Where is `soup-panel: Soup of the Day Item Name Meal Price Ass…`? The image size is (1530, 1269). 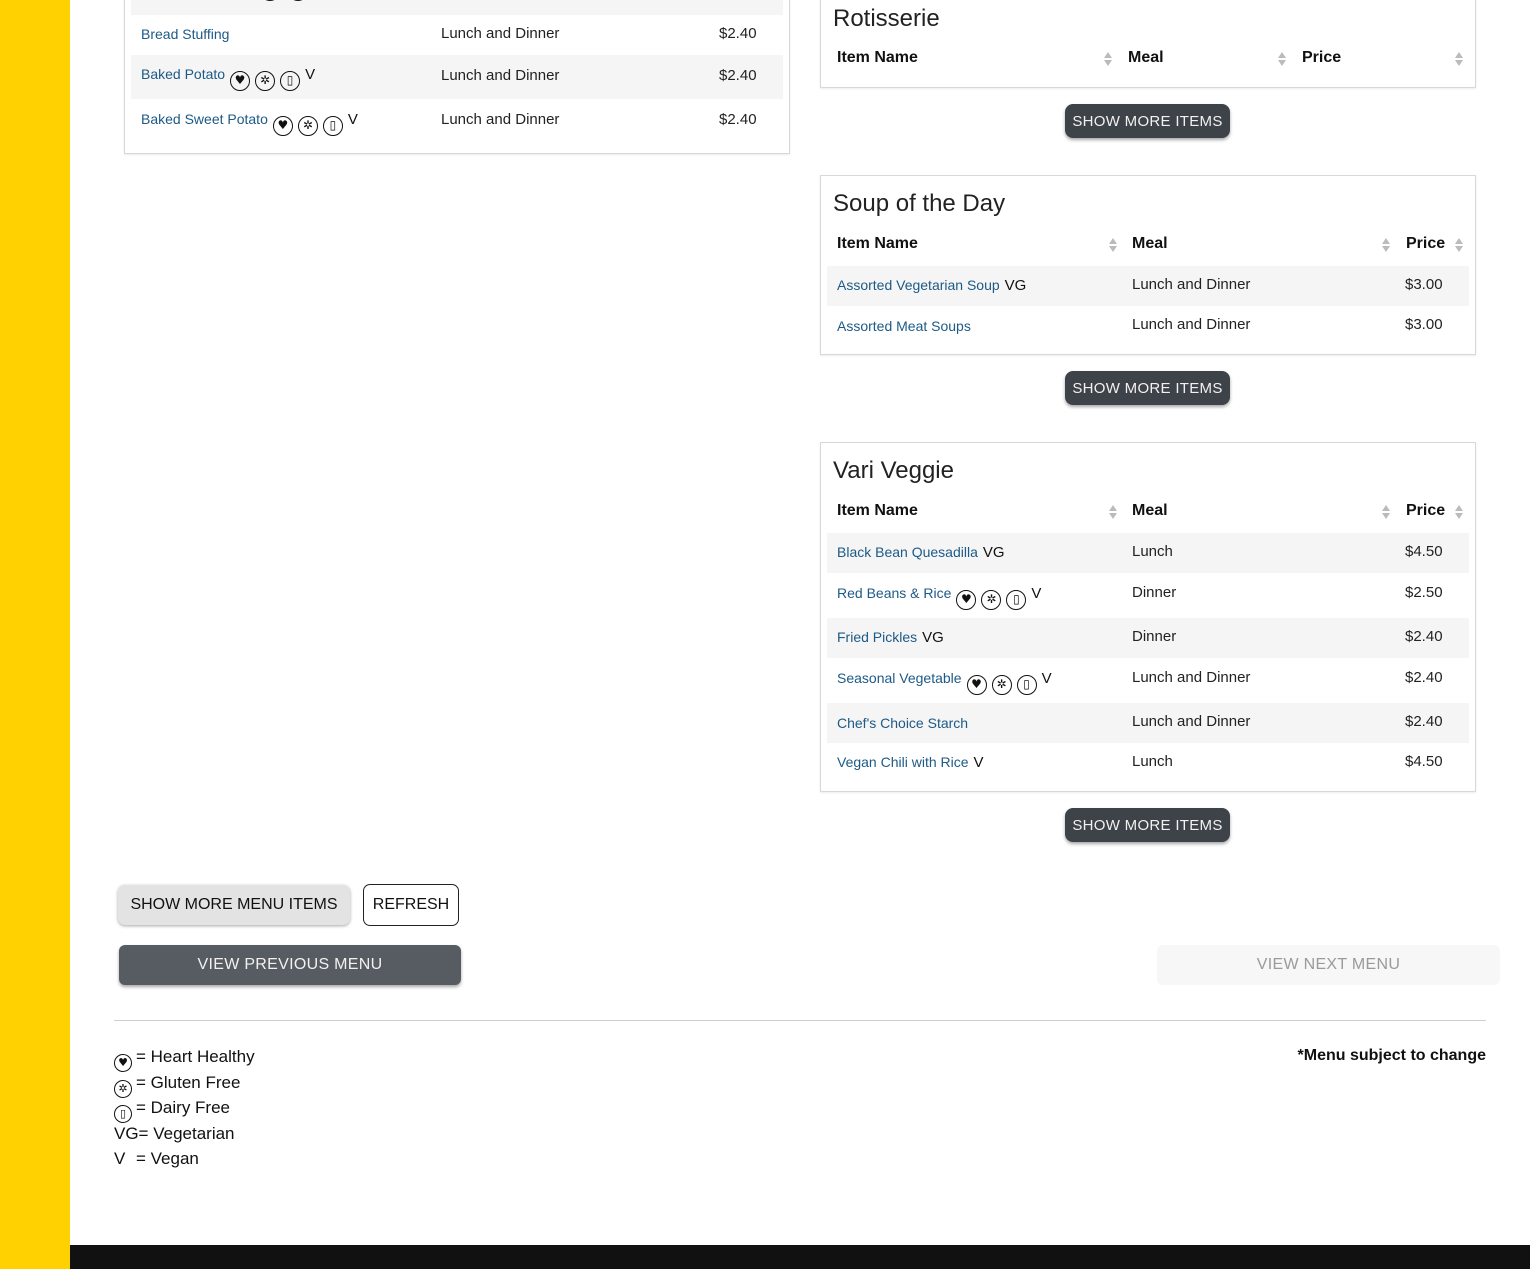
soup-panel: Soup of the Day Item Name Meal Price Ass… is located at coordinates (1148, 265).